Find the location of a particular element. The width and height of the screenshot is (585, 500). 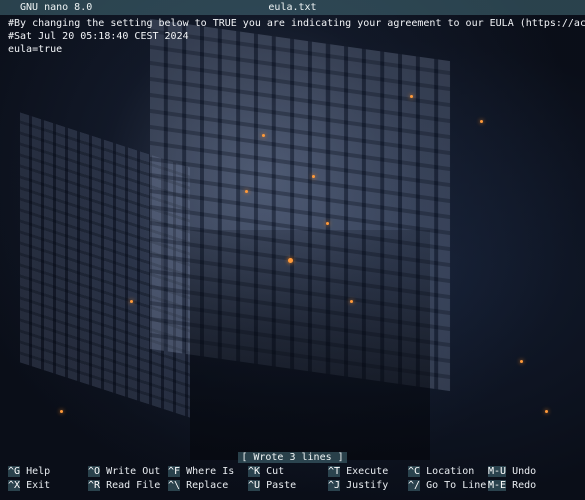

file-name: eula.txt is located at coordinates (292, 7).